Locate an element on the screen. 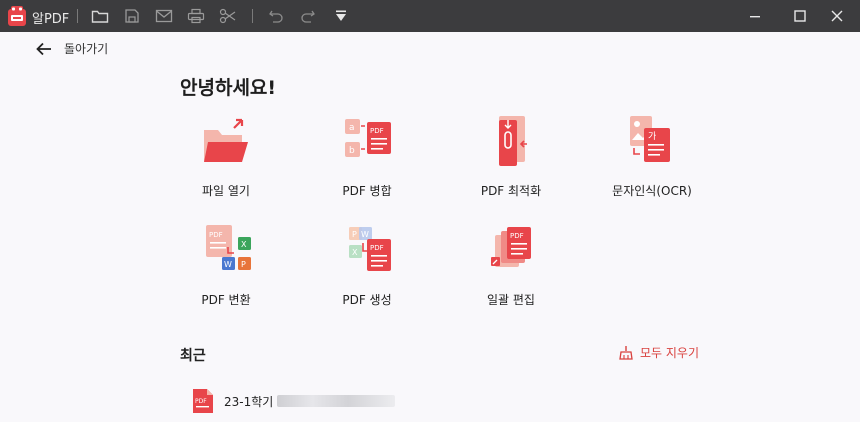 Image resolution: width=860 pixels, height=422 pixels. back-label: 돌아가기 is located at coordinates (86, 49).